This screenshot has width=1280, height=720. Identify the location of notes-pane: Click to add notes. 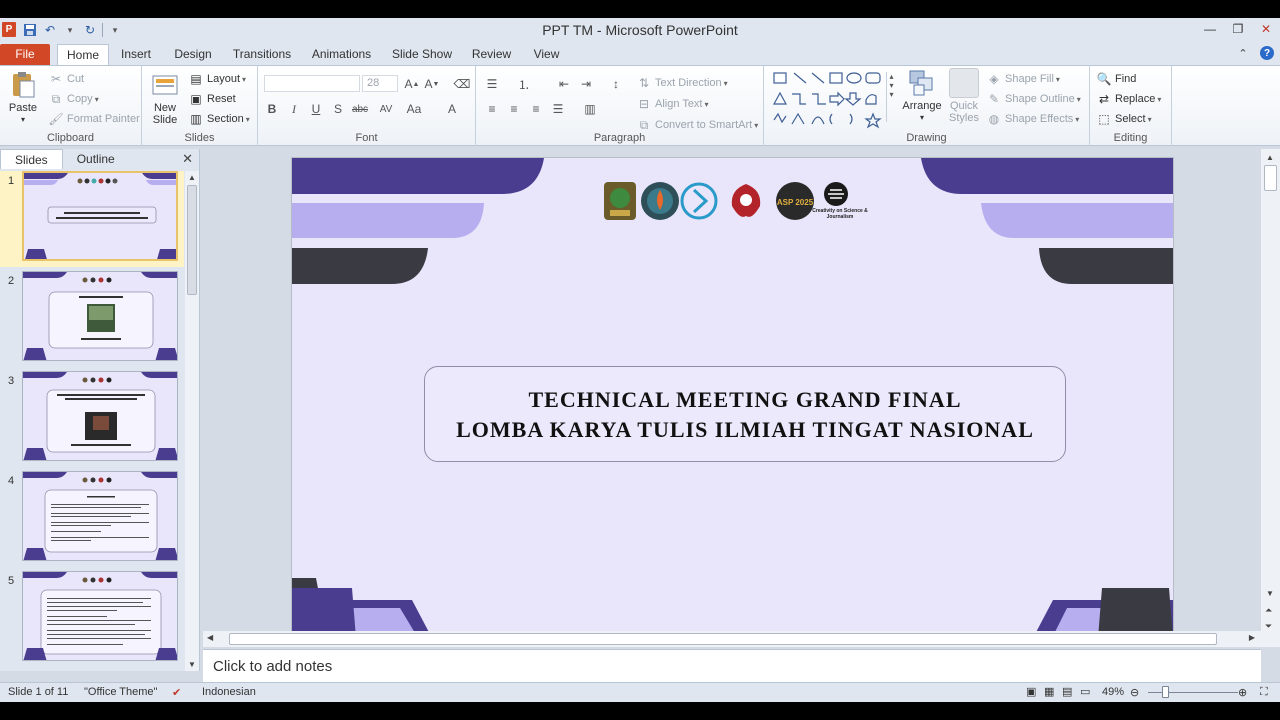
(732, 665).